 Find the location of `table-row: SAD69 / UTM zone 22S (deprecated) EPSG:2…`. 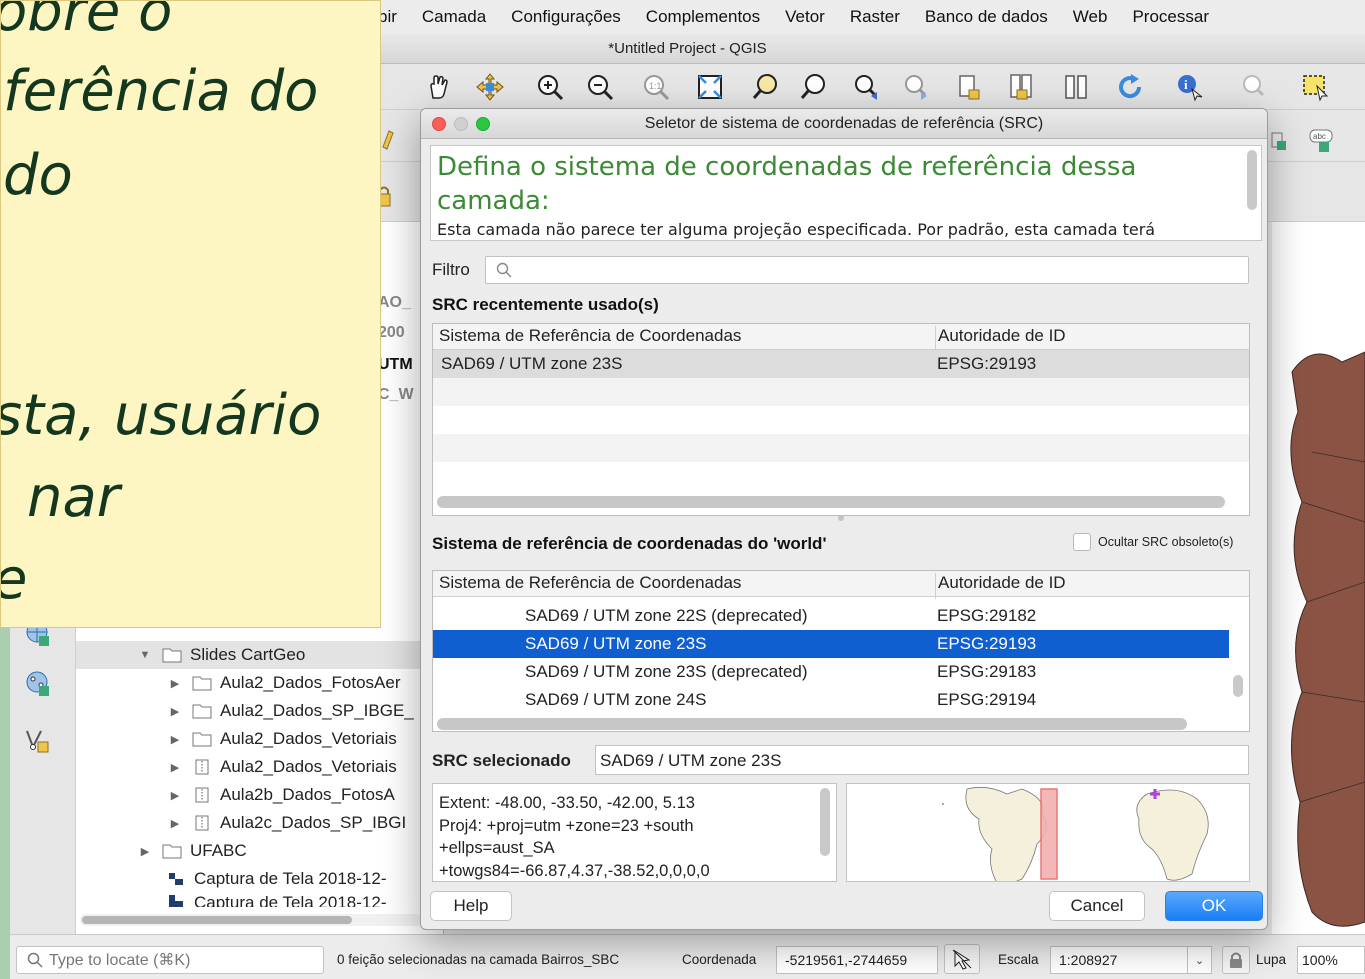

table-row: SAD69 / UTM zone 22S (deprecated) EPSG:2… is located at coordinates (841, 616).